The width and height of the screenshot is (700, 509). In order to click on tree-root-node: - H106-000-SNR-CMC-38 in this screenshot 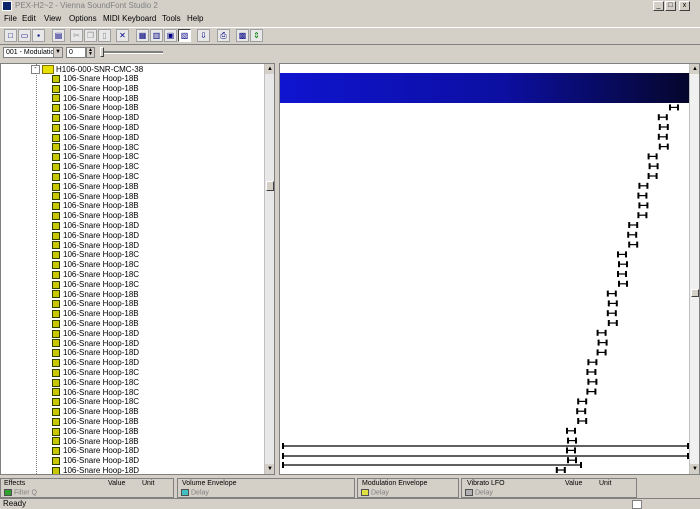, I will do `click(87, 70)`.